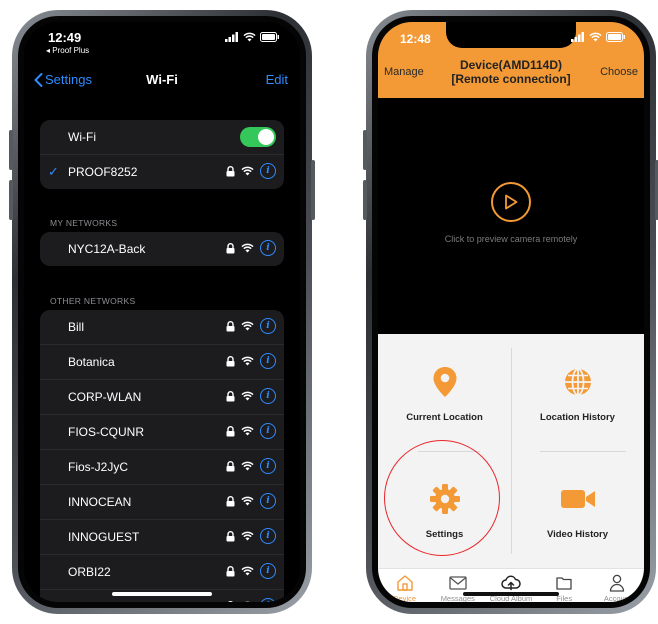 The image size is (658, 624). I want to click on choose-button: Choose, so click(619, 72).